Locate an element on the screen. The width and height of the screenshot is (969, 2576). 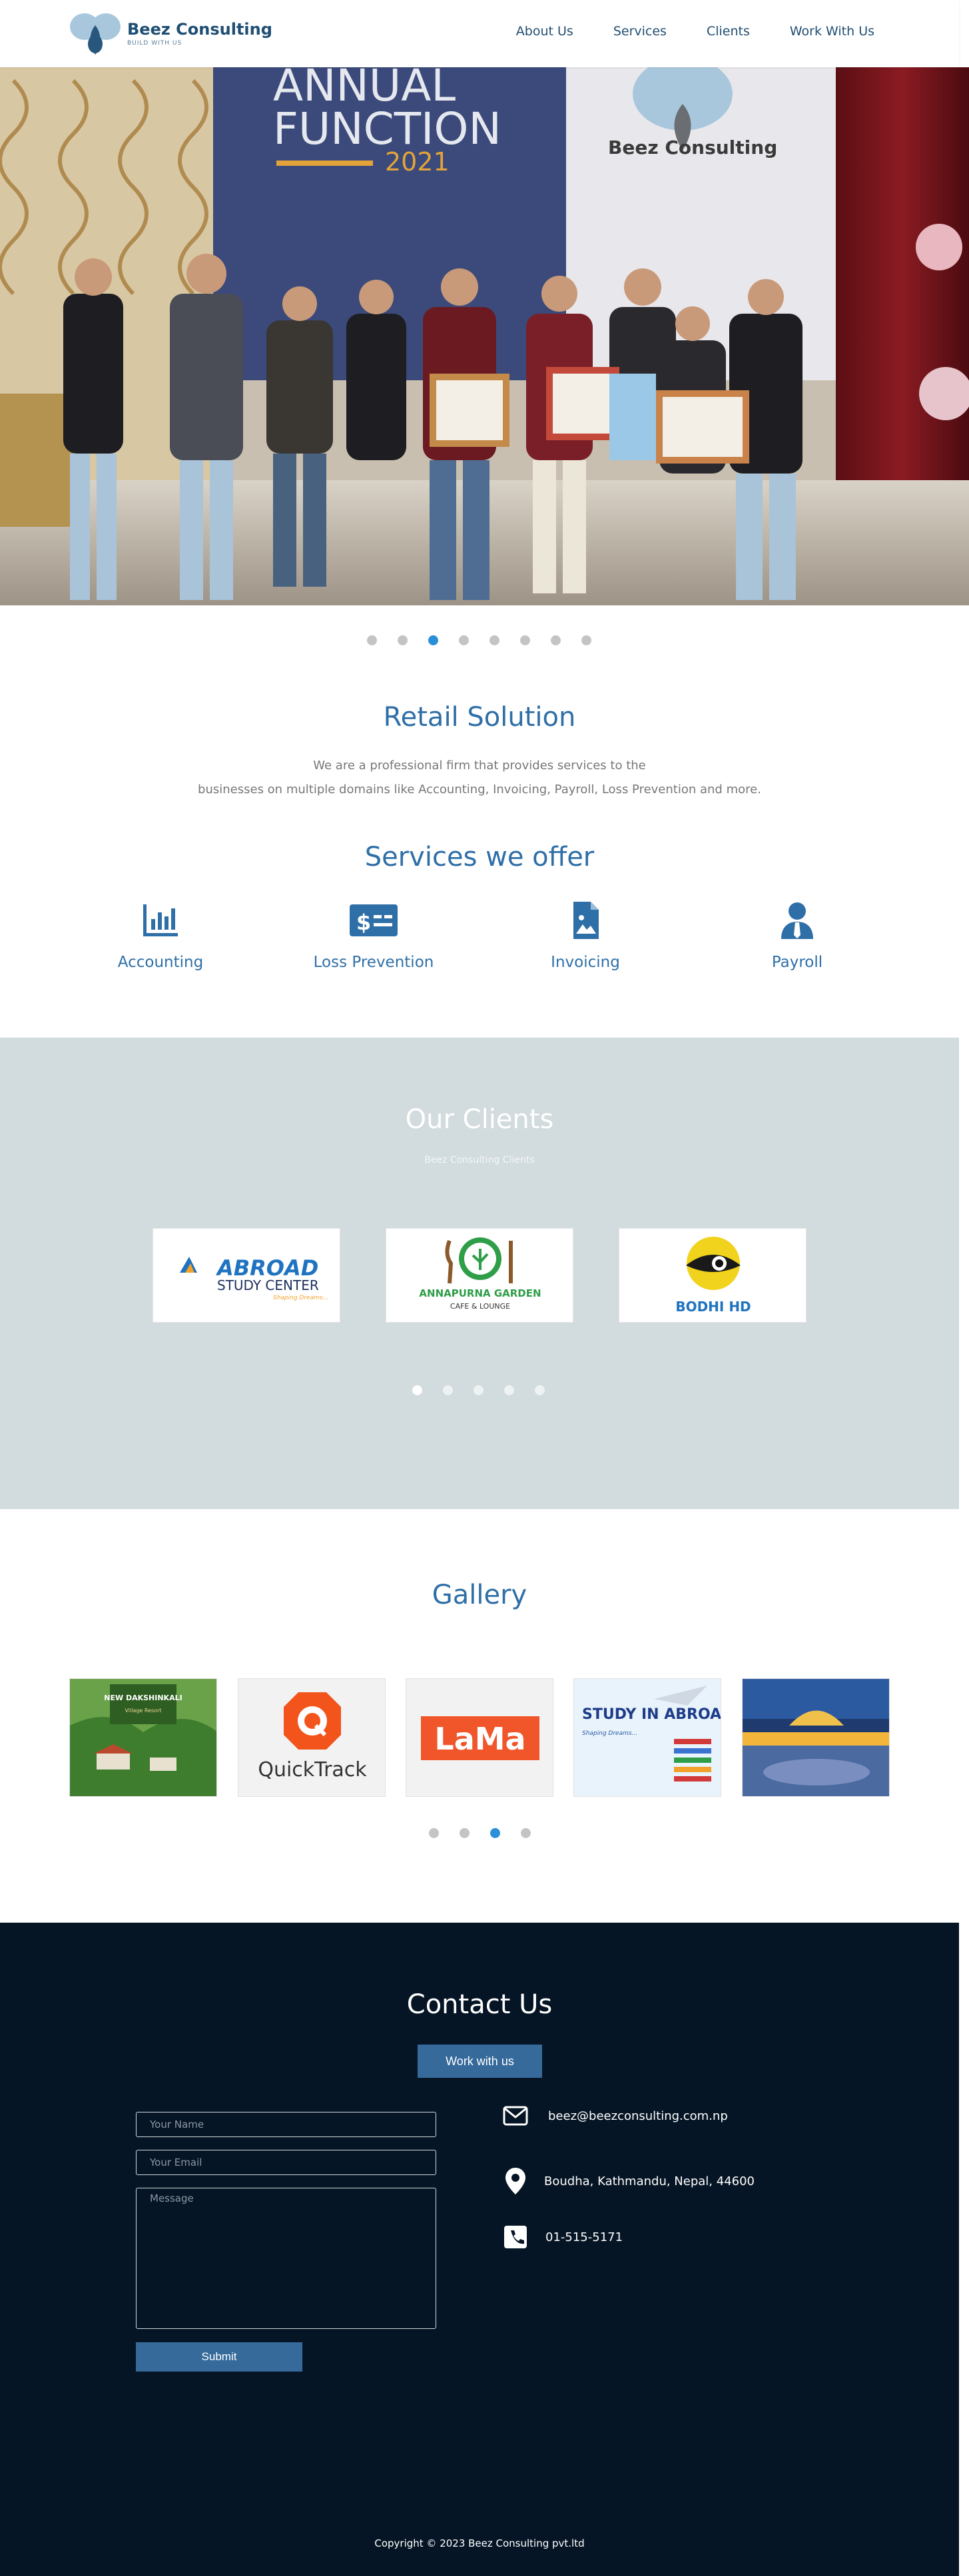
gallery-lama-label: LaMa is located at coordinates (479, 1739).